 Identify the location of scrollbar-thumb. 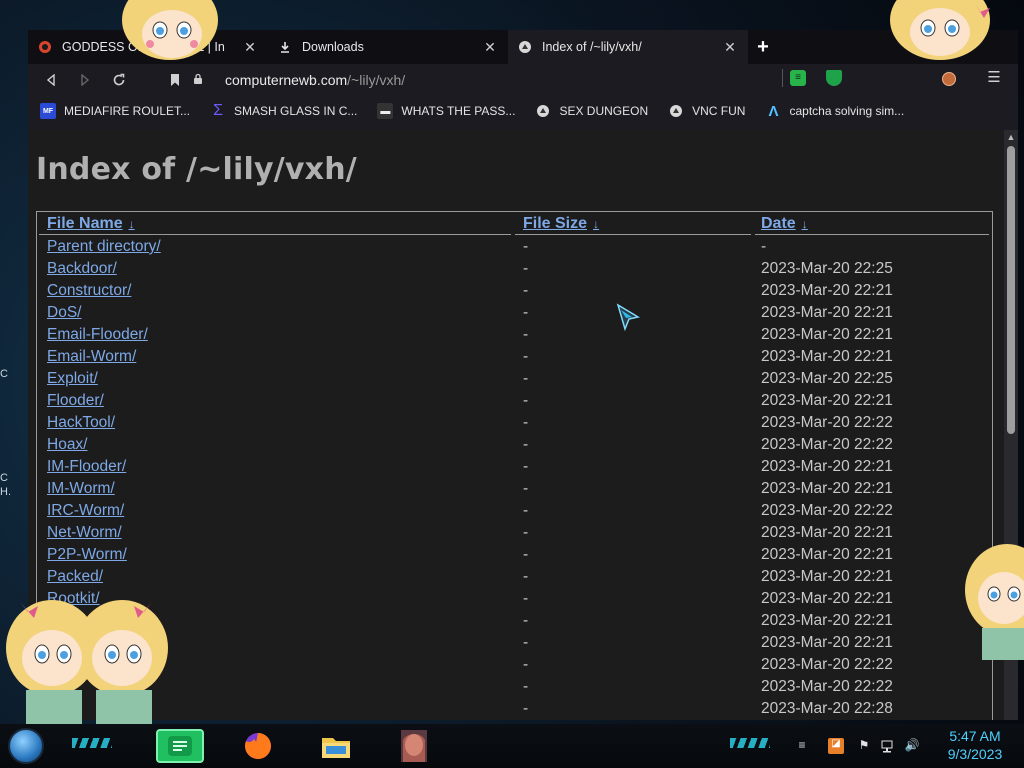
(1011, 290).